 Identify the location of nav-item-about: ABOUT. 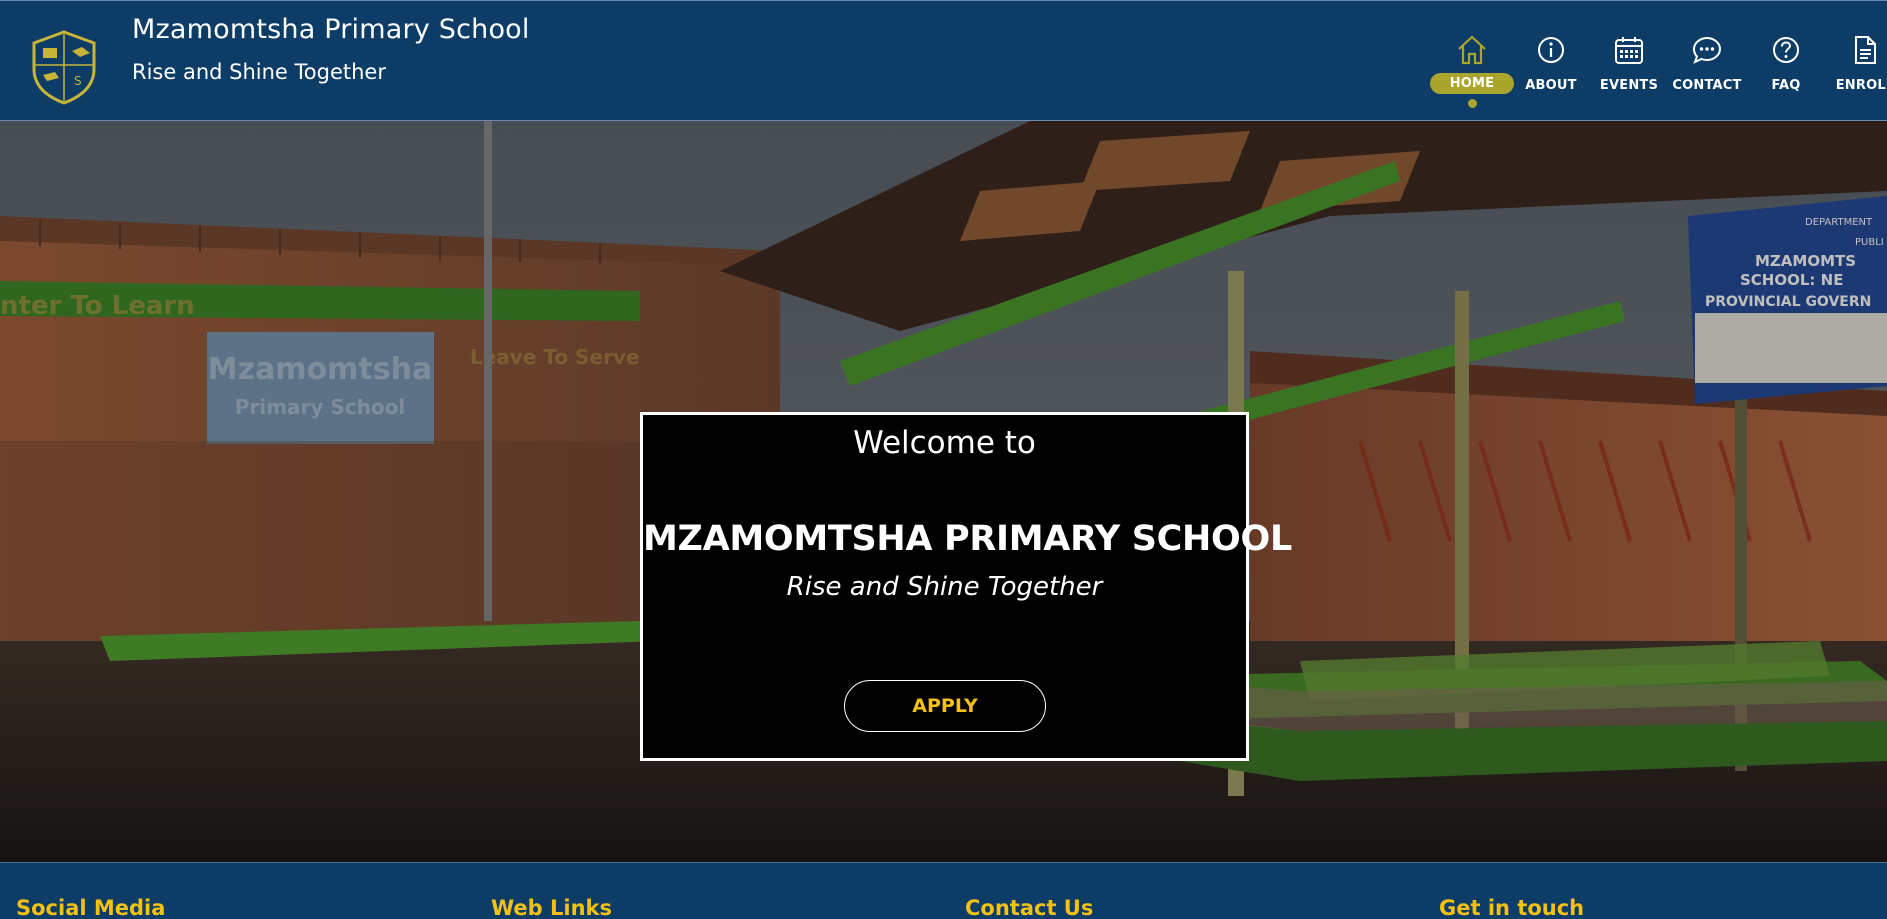
(1551, 75).